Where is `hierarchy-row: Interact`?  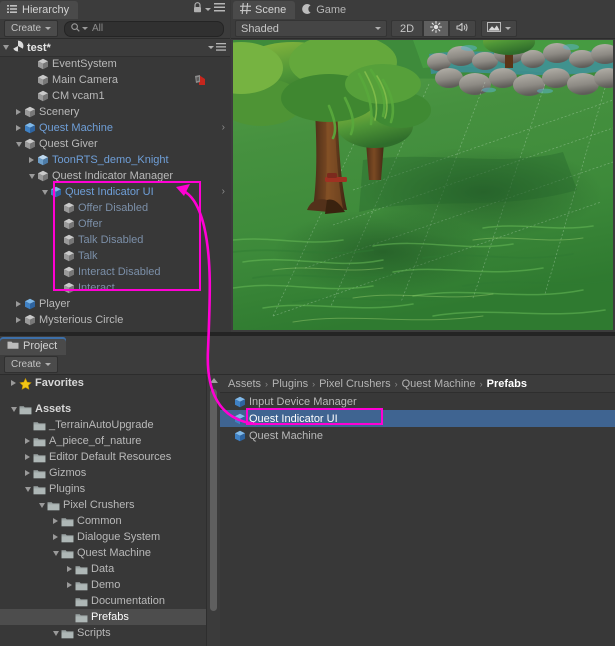
hierarchy-row: Interact is located at coordinates (115, 288).